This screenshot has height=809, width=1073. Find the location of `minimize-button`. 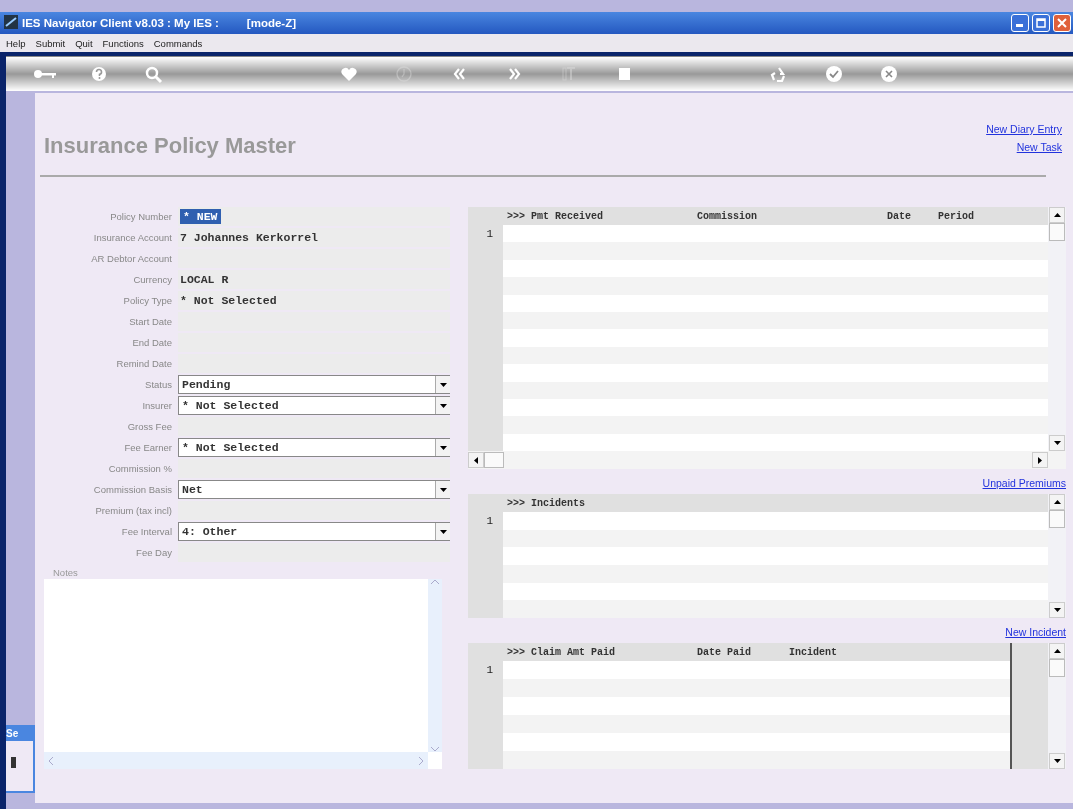

minimize-button is located at coordinates (1020, 23).